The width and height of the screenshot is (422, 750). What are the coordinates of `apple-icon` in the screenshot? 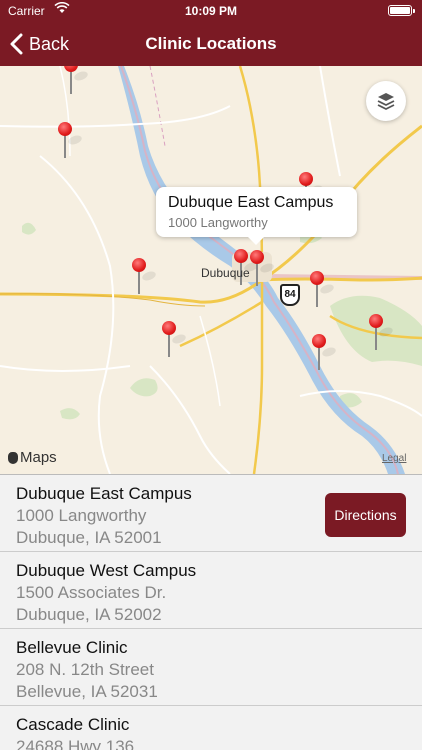 It's located at (13, 457).